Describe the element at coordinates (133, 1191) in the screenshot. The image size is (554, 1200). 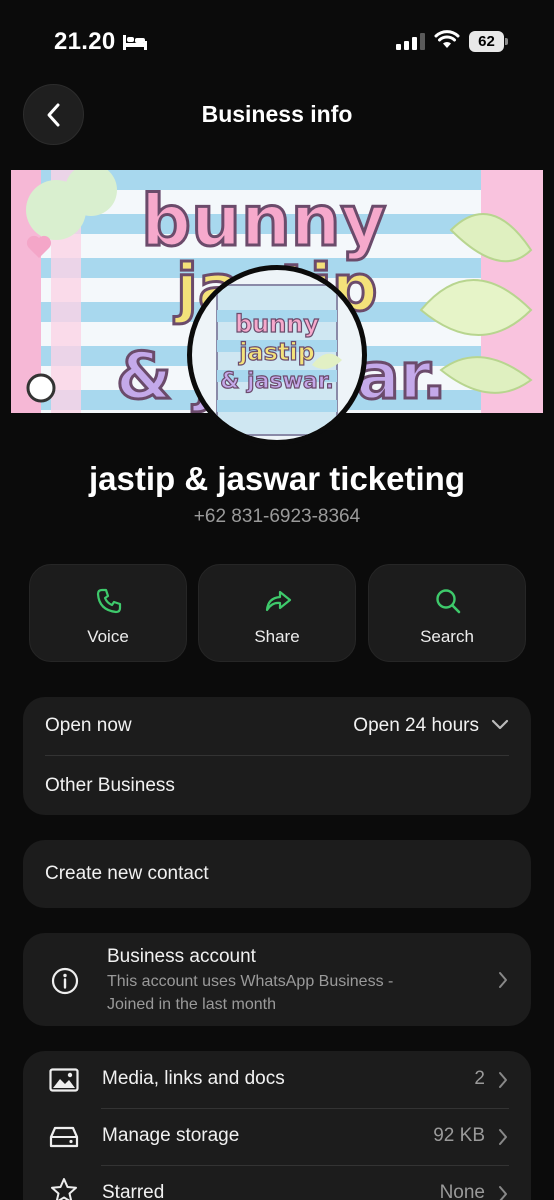
I see `starred-label: Starred` at that location.